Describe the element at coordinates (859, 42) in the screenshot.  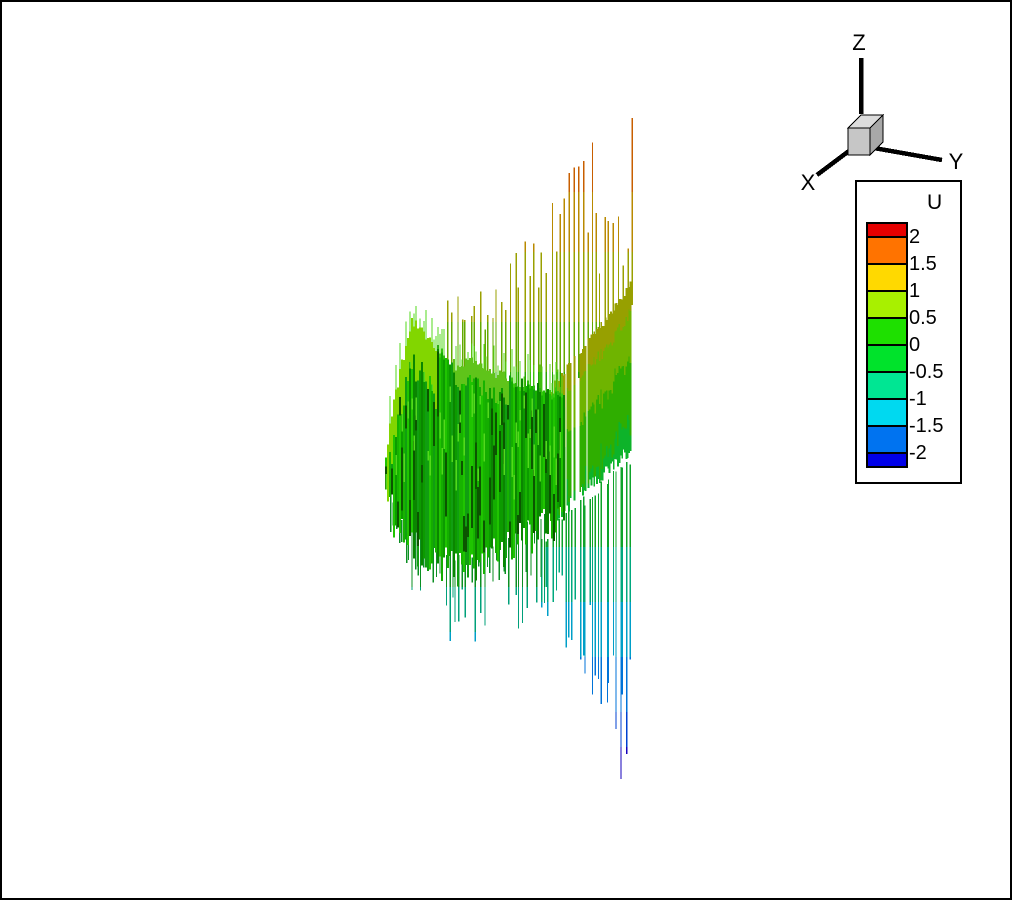
I see `axis-label-z: Z` at that location.